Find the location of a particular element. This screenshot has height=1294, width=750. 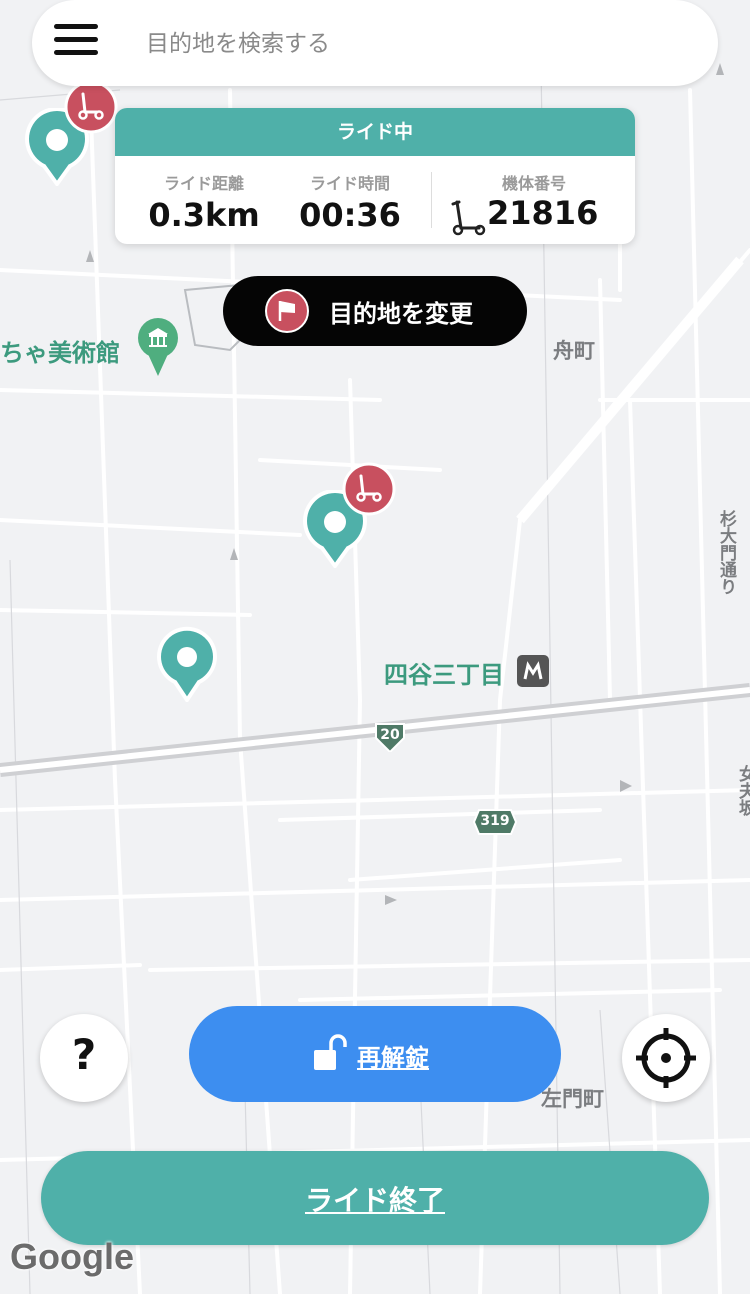

reunlock-button: 再解錠 is located at coordinates (375, 1054).